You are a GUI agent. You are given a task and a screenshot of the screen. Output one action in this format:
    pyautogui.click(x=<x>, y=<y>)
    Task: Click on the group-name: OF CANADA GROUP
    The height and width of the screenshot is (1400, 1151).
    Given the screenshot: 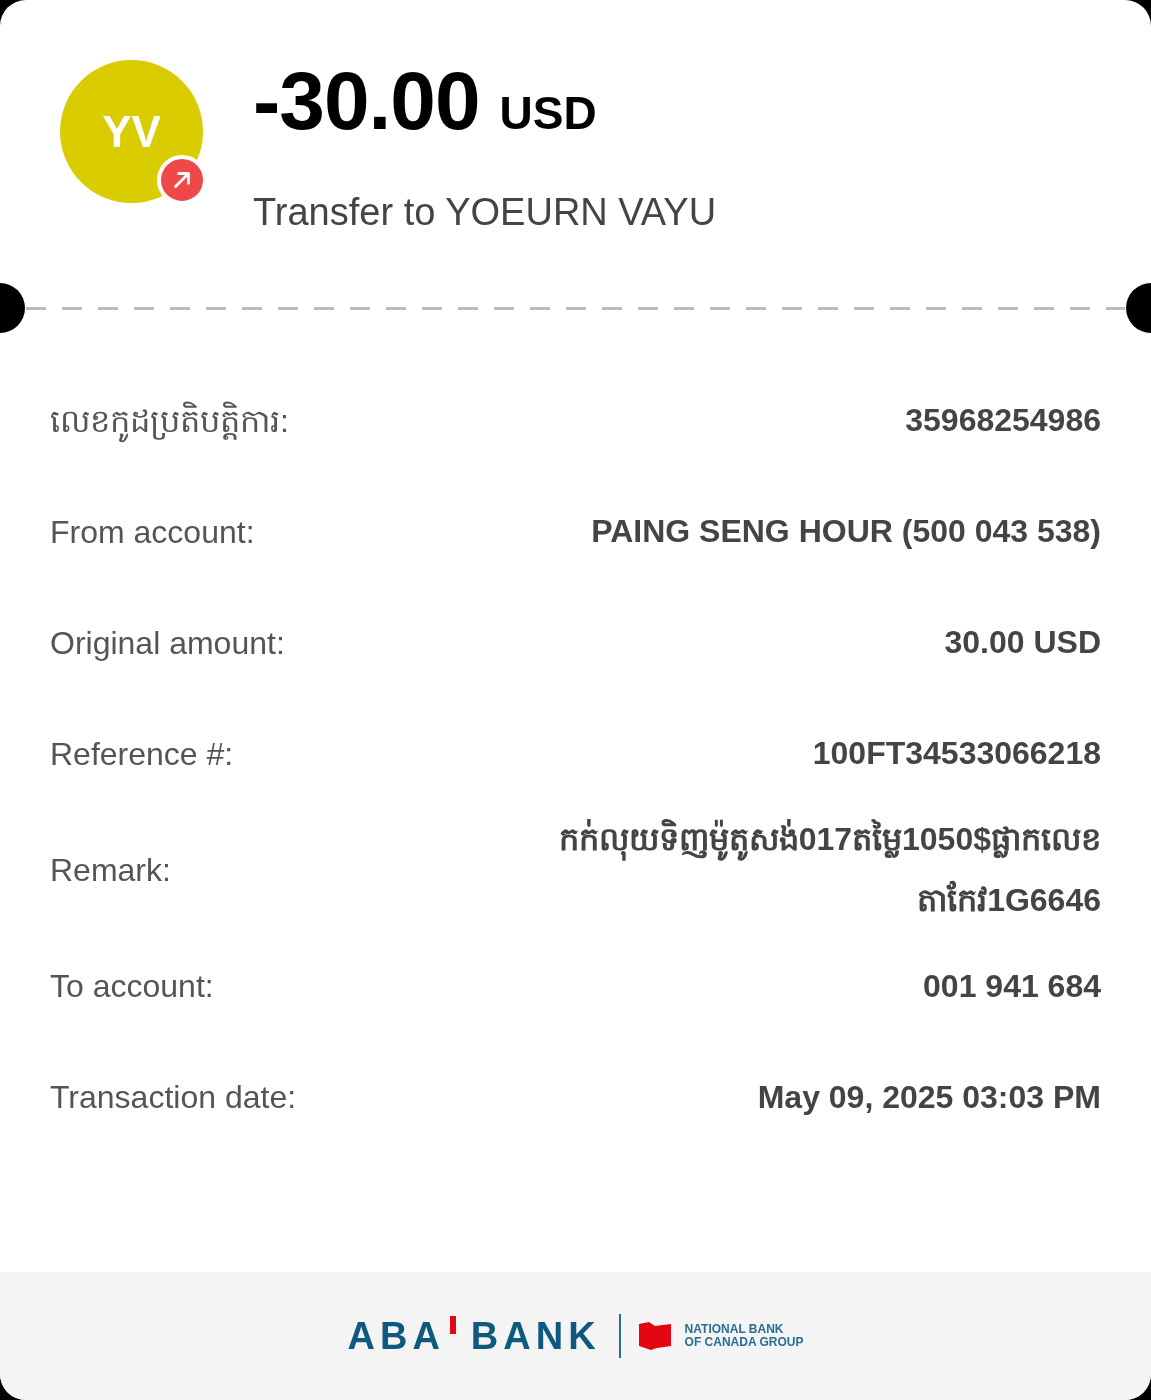 What is the action you would take?
    pyautogui.click(x=744, y=1342)
    